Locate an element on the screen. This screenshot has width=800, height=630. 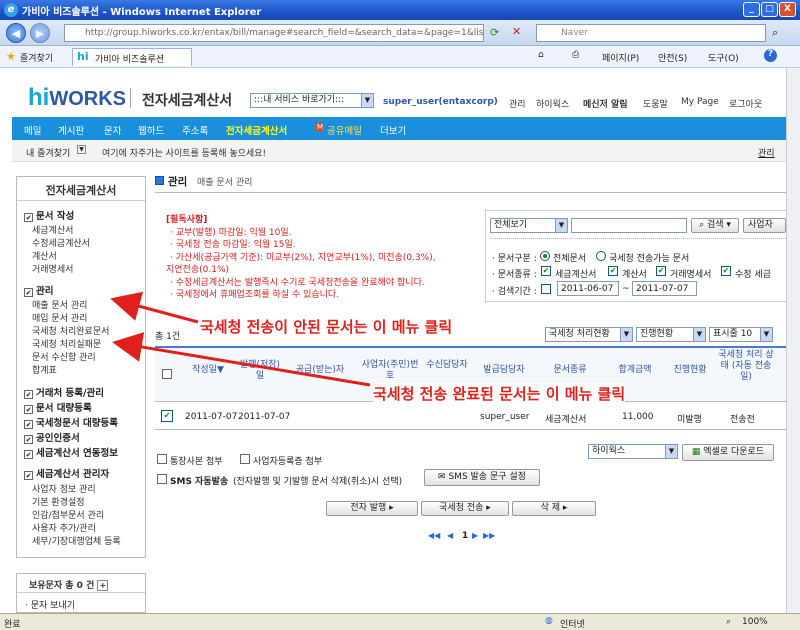
annotation-unsent: 국세청 전송이 안된 문서는 이 메뉴 클릭 is located at coordinates (326, 326).